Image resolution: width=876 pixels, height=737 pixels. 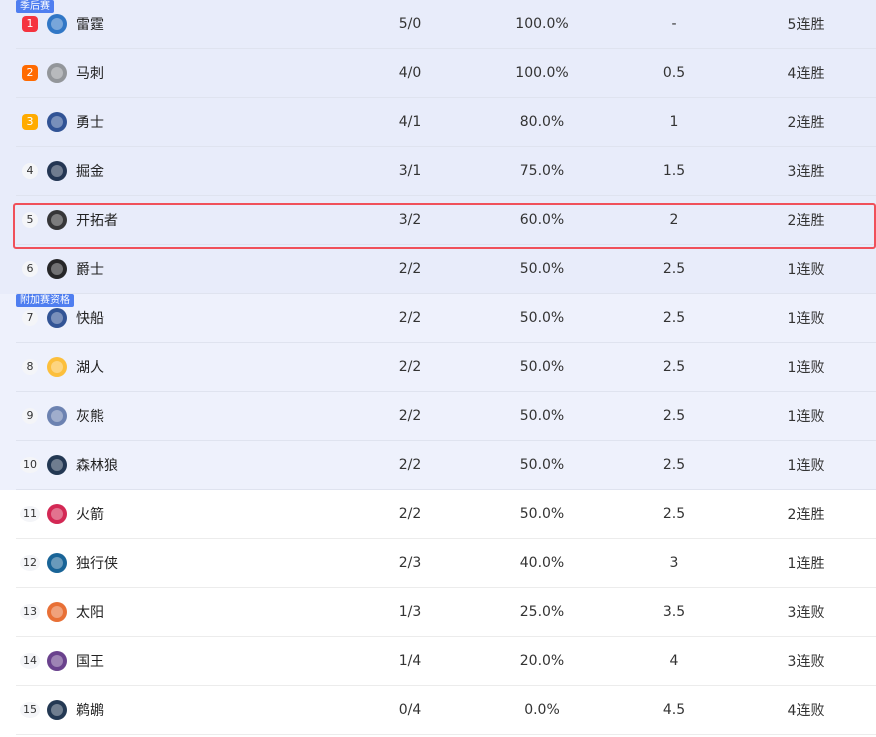 I want to click on team-name: 雷霆, so click(x=226, y=24).